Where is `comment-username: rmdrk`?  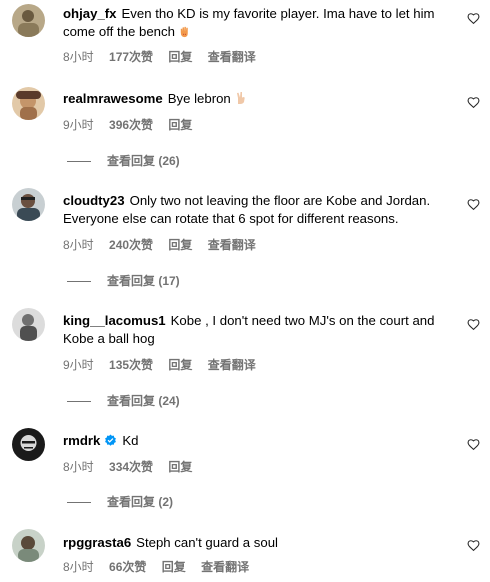
comment-username: rmdrk is located at coordinates (81, 440).